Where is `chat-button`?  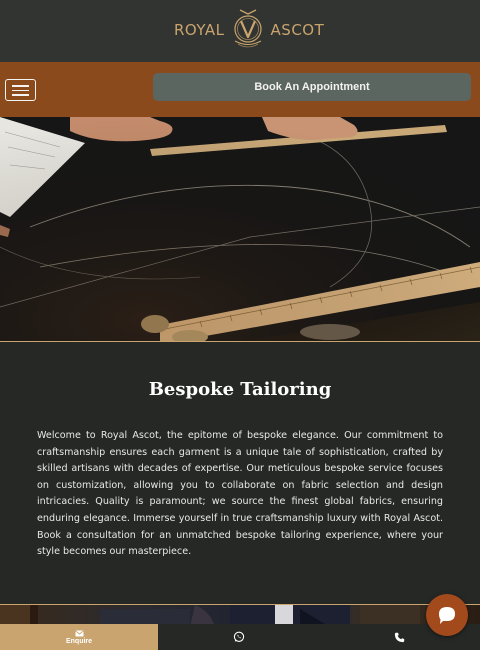
chat-button is located at coordinates (447, 615).